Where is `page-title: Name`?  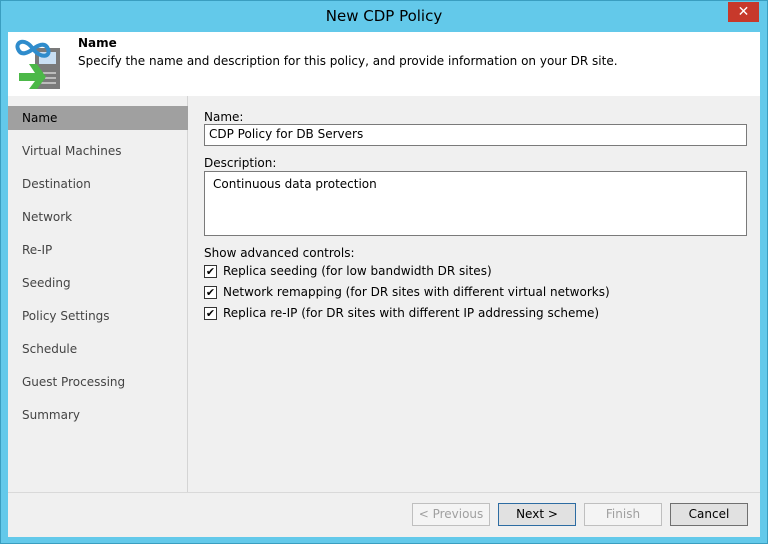 page-title: Name is located at coordinates (97, 43).